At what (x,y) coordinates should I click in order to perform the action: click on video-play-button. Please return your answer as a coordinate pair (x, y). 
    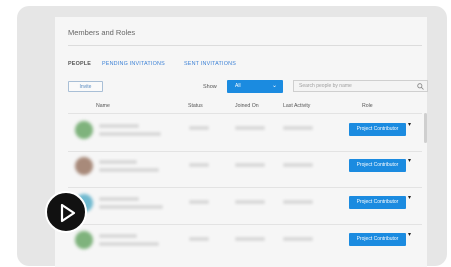
    Looking at the image, I should click on (66, 212).